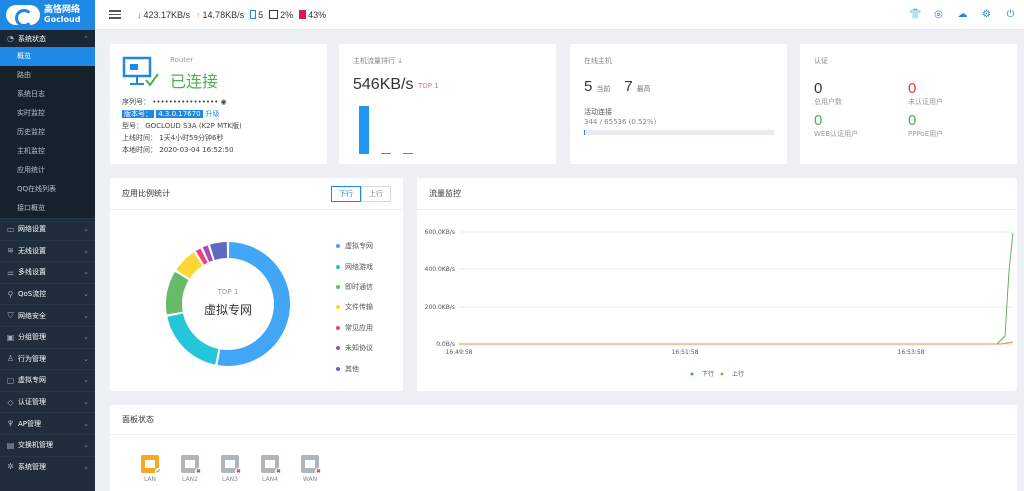  What do you see at coordinates (191, 465) in the screenshot?
I see `ethernet-port-icon: ✖` at bounding box center [191, 465].